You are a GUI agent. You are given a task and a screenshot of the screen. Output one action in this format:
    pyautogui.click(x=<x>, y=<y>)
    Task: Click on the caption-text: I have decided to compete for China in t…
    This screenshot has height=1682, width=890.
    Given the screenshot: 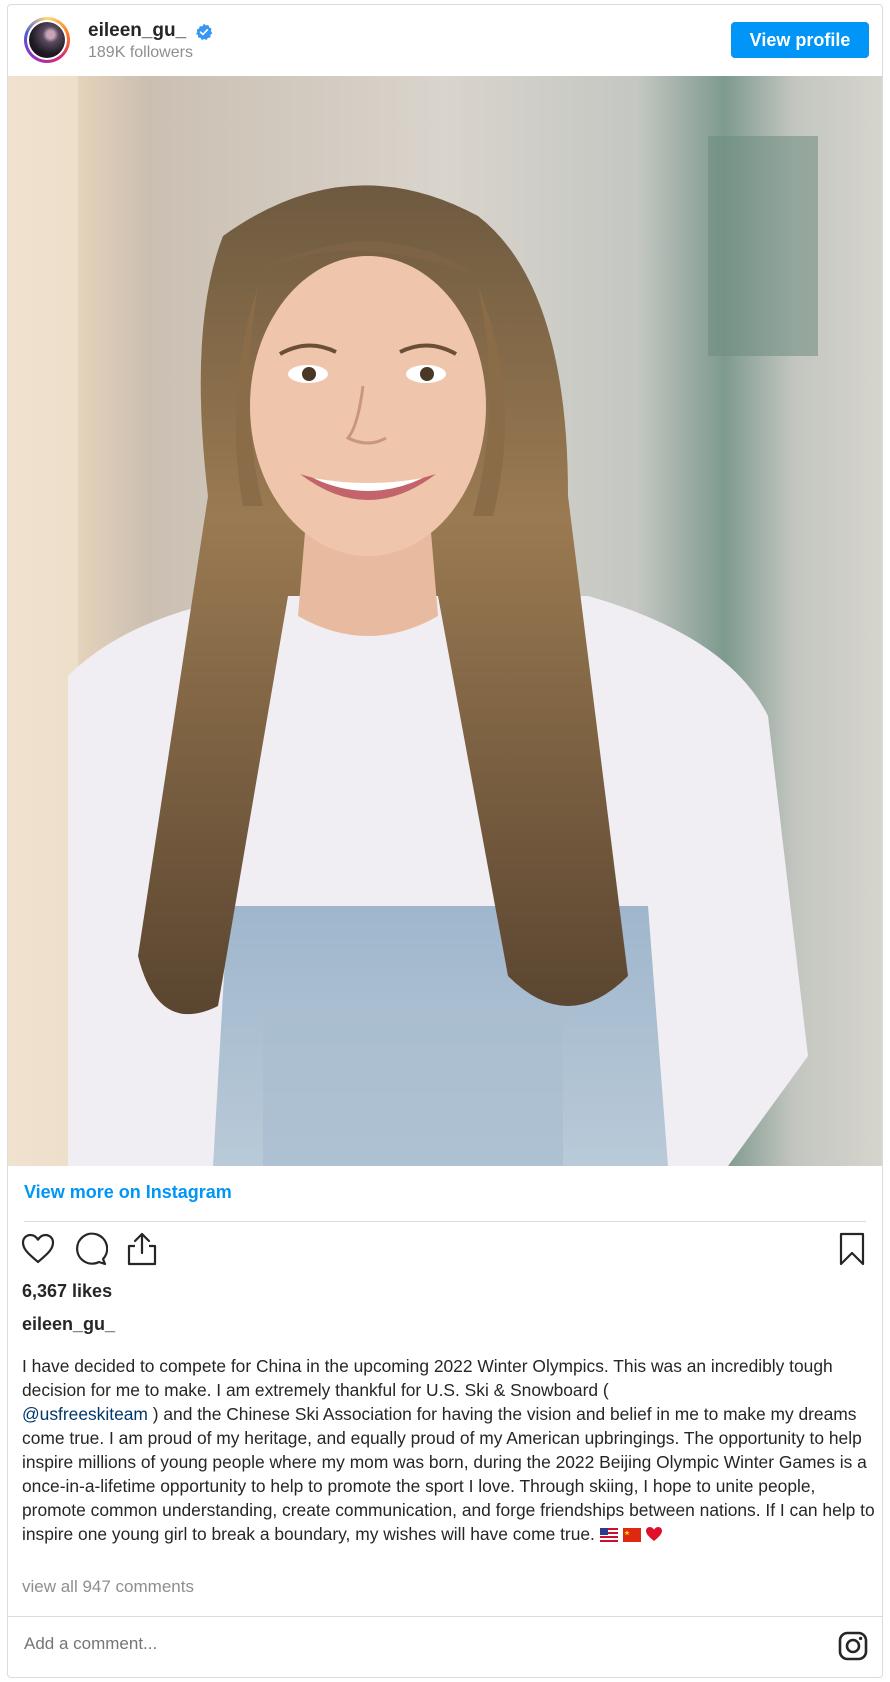 What is the action you would take?
    pyautogui.click(x=450, y=1450)
    